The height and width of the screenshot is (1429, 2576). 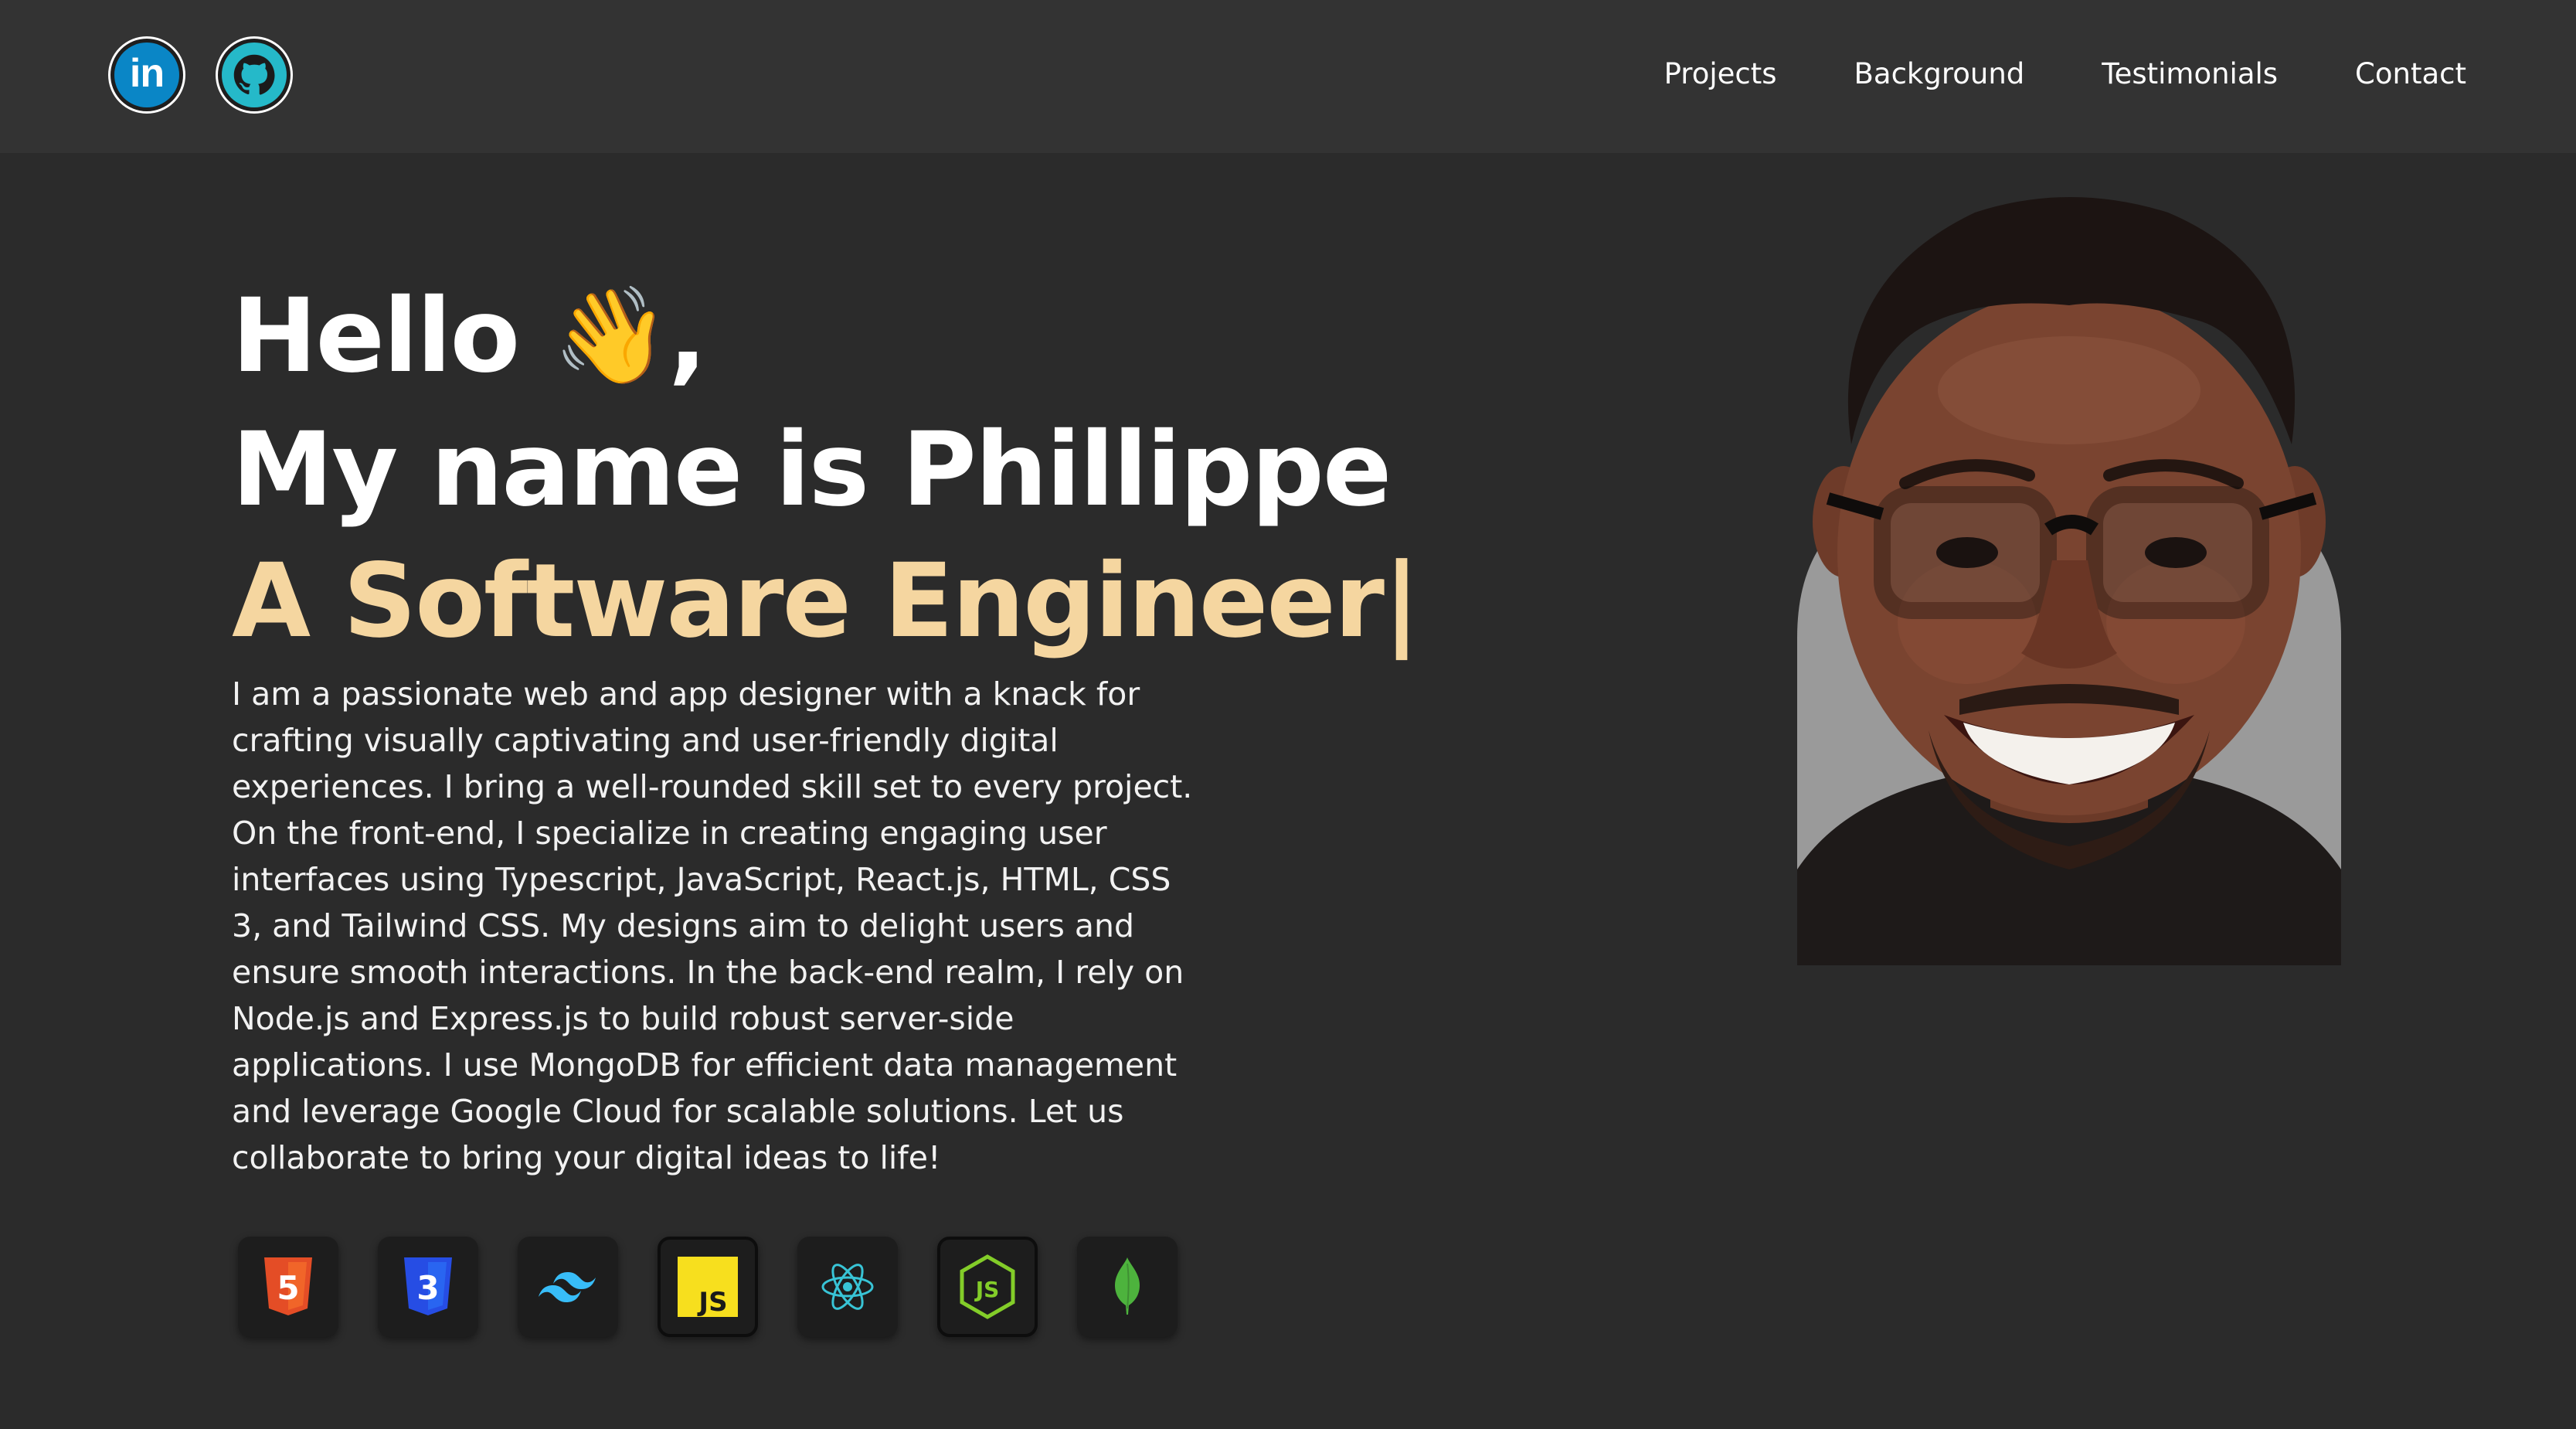 What do you see at coordinates (812, 469) in the screenshot?
I see `name-line: My name is Phillippe` at bounding box center [812, 469].